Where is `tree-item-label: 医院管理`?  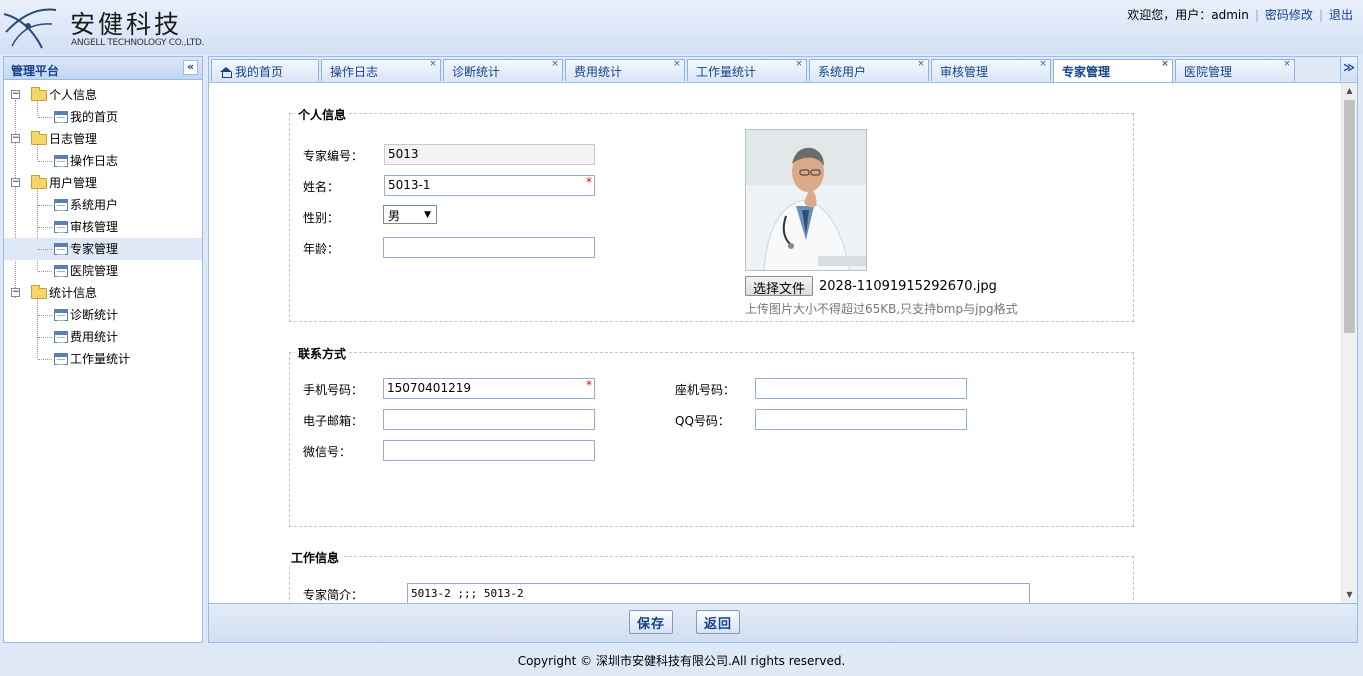 tree-item-label: 医院管理 is located at coordinates (94, 271).